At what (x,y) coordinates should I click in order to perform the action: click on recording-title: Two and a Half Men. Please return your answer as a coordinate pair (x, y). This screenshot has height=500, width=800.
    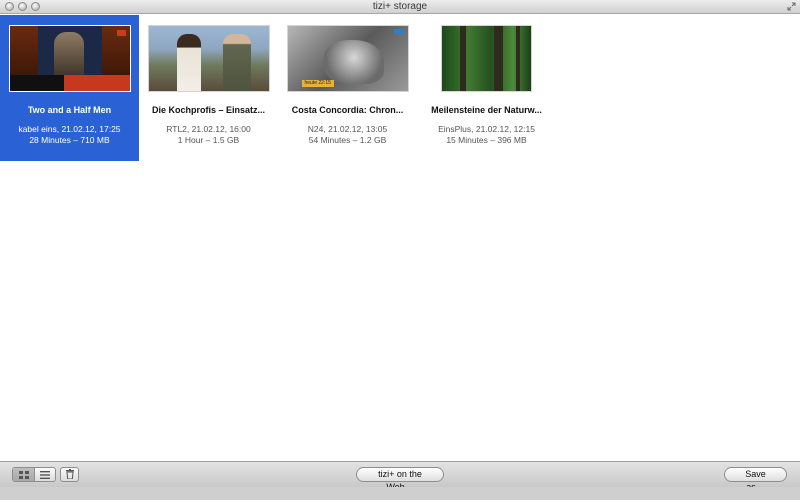
    Looking at the image, I should click on (69, 110).